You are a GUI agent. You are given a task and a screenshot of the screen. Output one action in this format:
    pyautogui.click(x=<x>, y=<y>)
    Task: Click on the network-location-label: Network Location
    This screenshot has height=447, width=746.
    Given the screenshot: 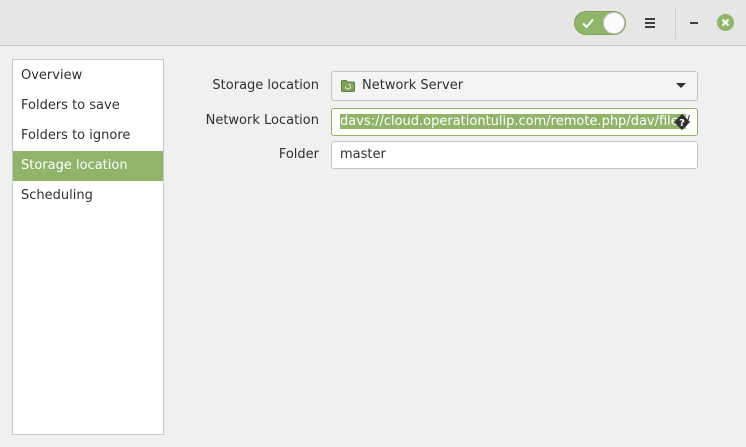 What is the action you would take?
    pyautogui.click(x=262, y=120)
    